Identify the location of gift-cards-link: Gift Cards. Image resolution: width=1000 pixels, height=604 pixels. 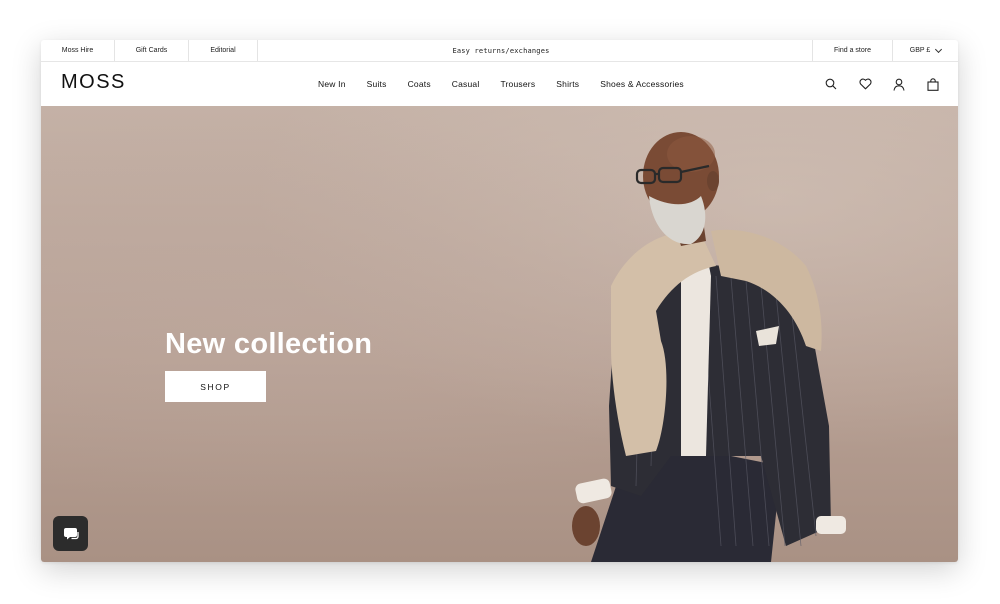
(151, 50).